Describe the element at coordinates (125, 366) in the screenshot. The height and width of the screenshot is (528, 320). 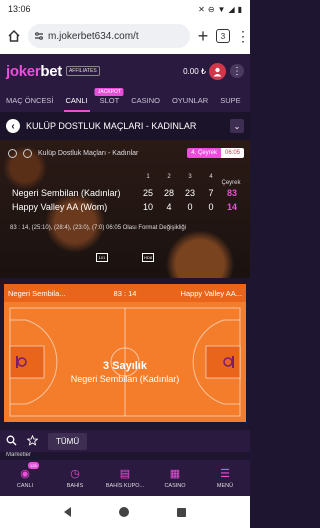
I see `tracker-event-title: 3 Sayılık` at that location.